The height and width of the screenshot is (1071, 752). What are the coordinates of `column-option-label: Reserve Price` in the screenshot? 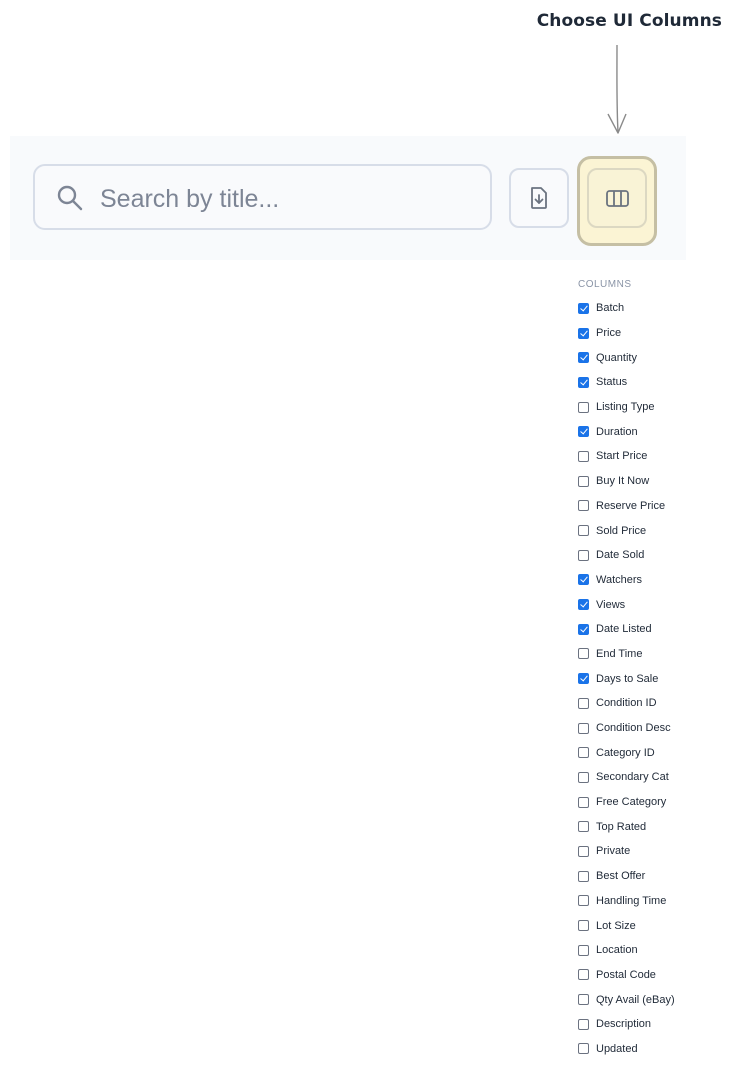 It's located at (631, 505).